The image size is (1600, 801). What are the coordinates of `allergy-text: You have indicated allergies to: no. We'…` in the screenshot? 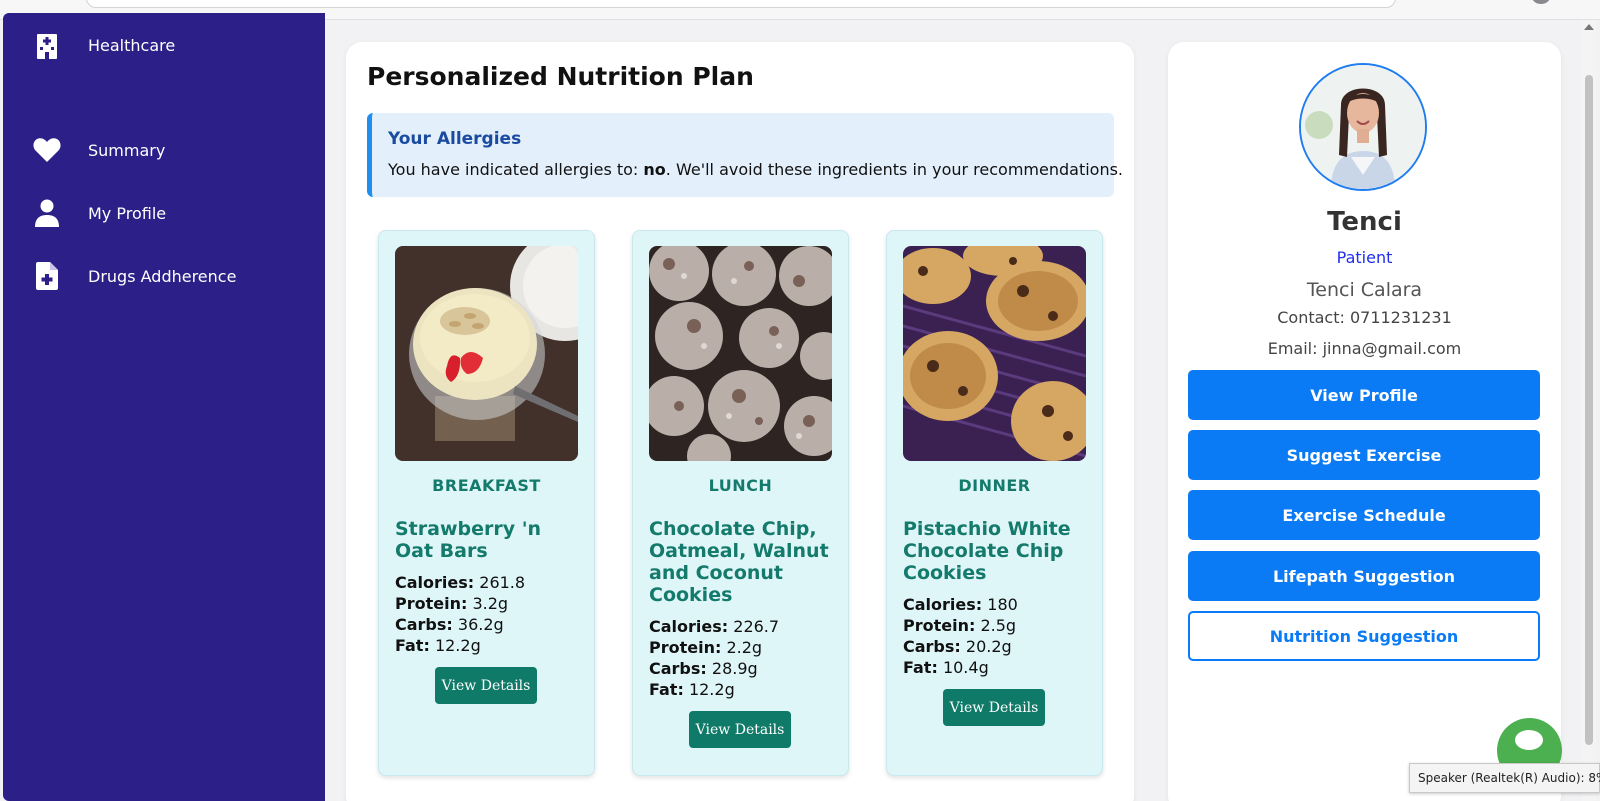 It's located at (755, 169).